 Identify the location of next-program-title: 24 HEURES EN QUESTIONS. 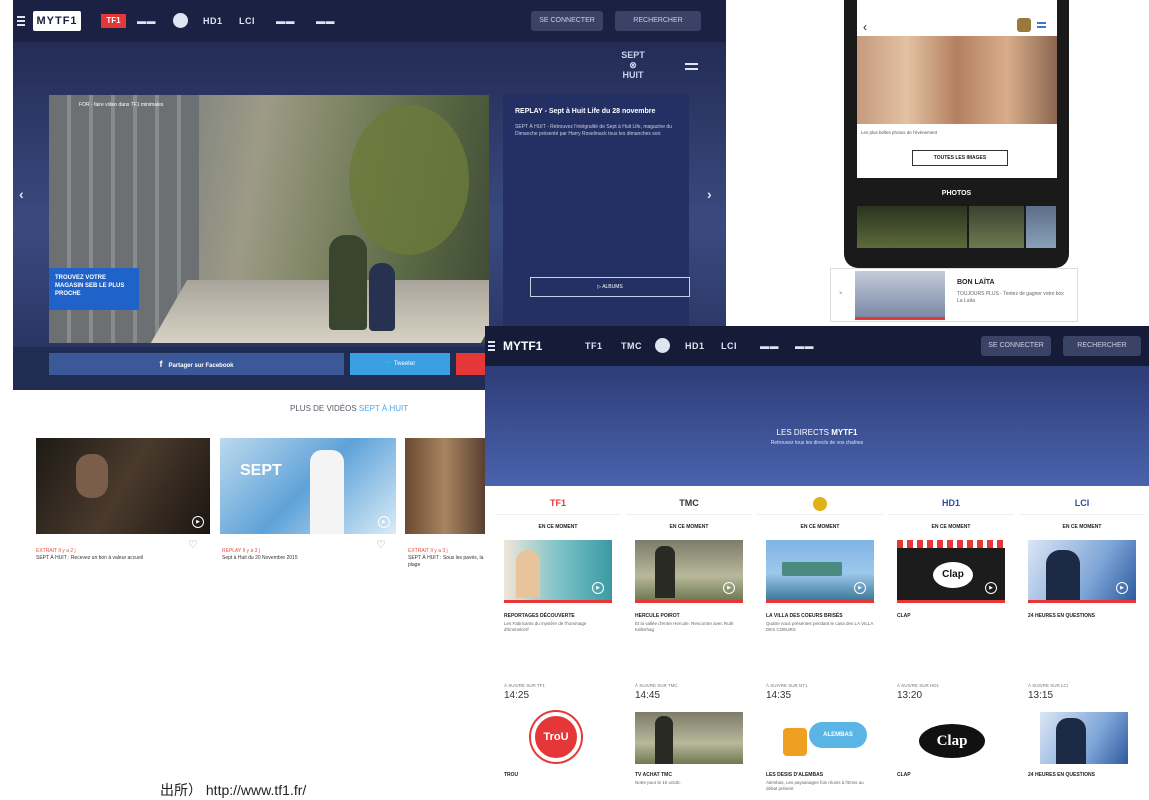
(1061, 775).